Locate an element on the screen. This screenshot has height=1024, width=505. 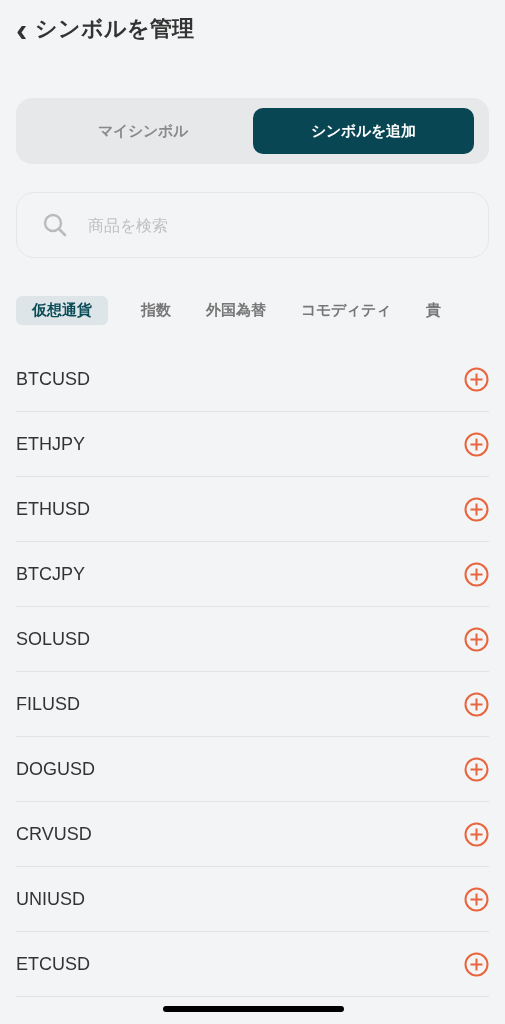
symbol-name: FILUSD is located at coordinates (48, 704).